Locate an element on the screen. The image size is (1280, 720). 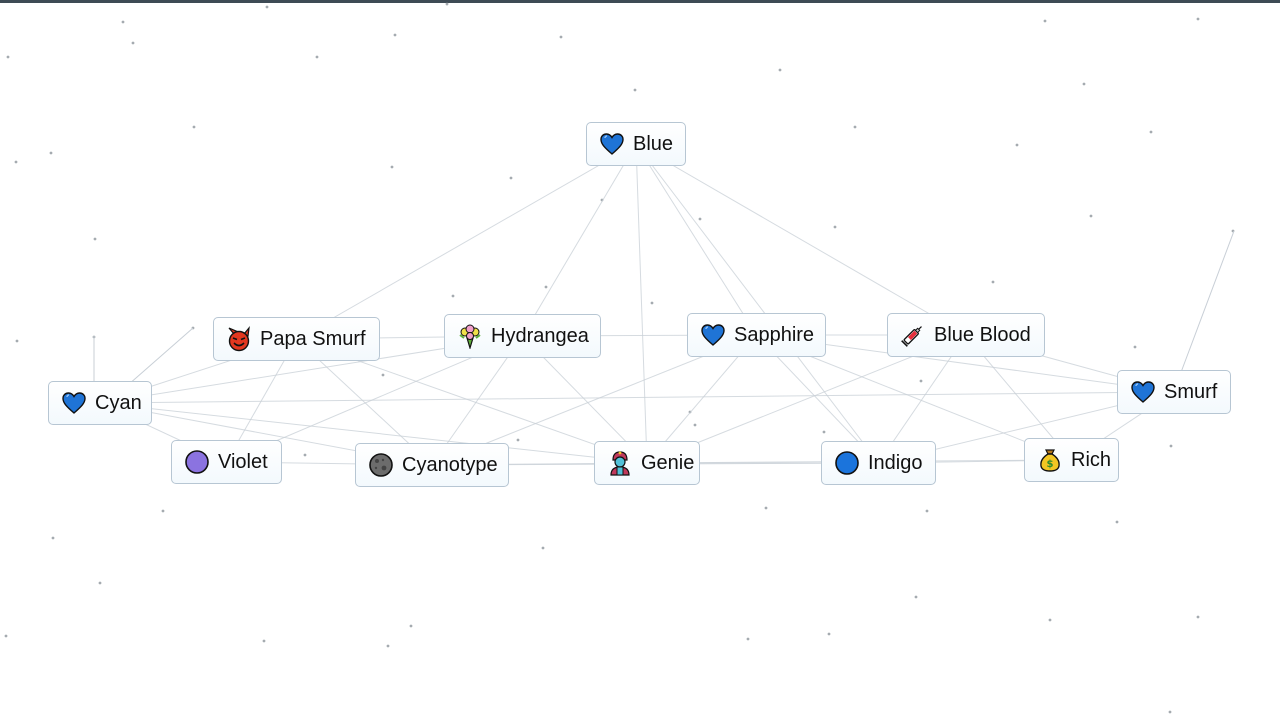
purple-circle-icon is located at coordinates (197, 462).